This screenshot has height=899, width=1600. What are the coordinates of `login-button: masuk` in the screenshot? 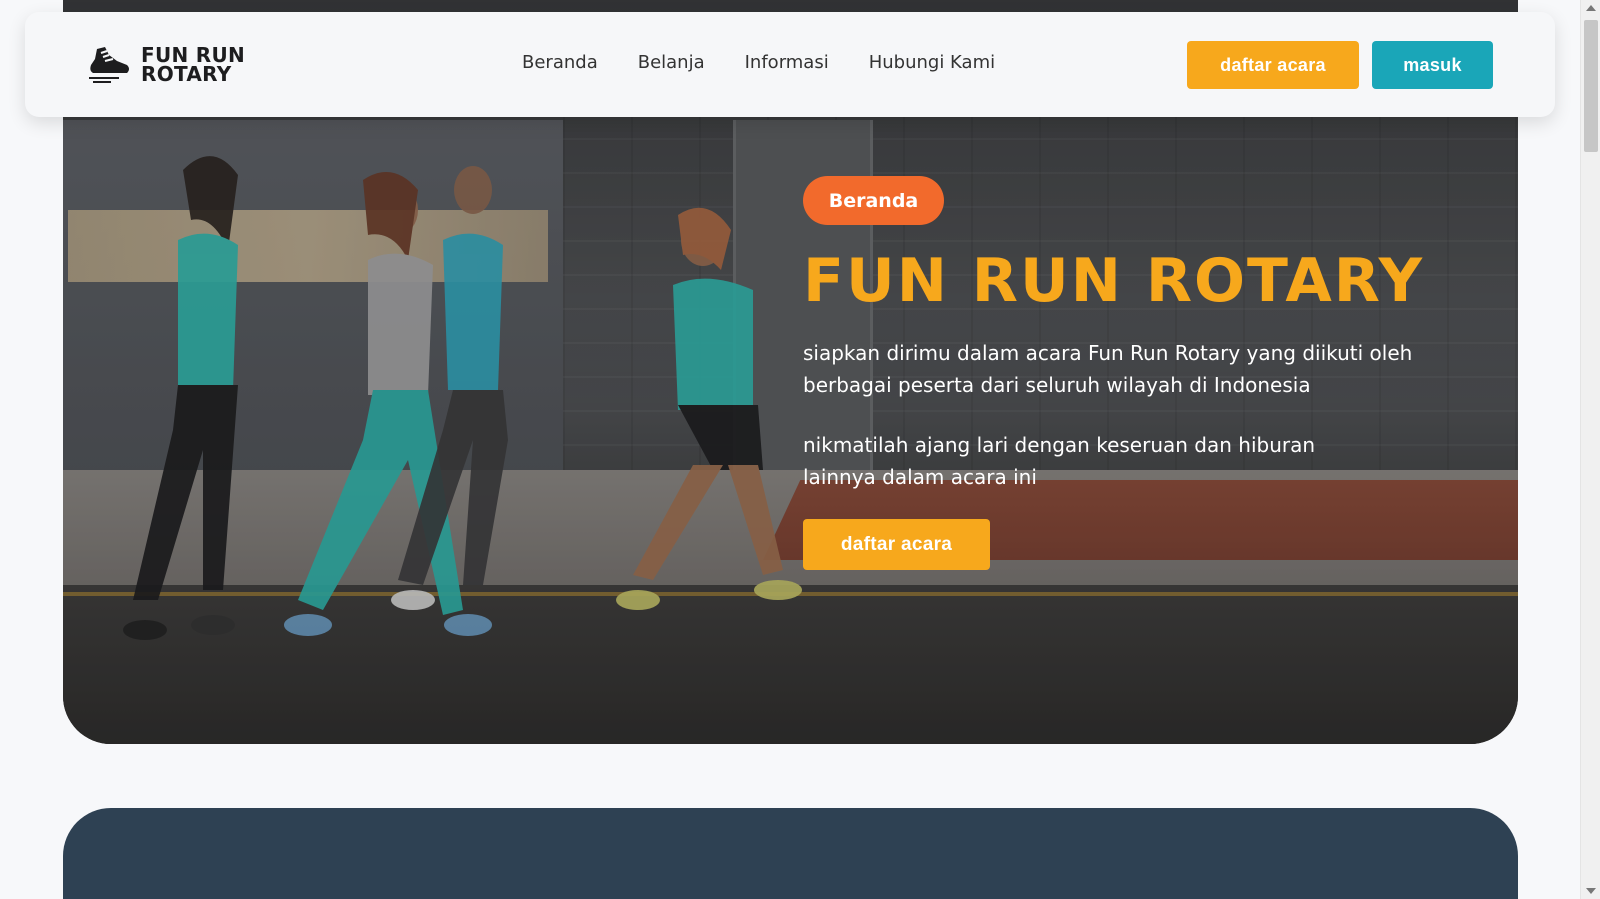 It's located at (1432, 65).